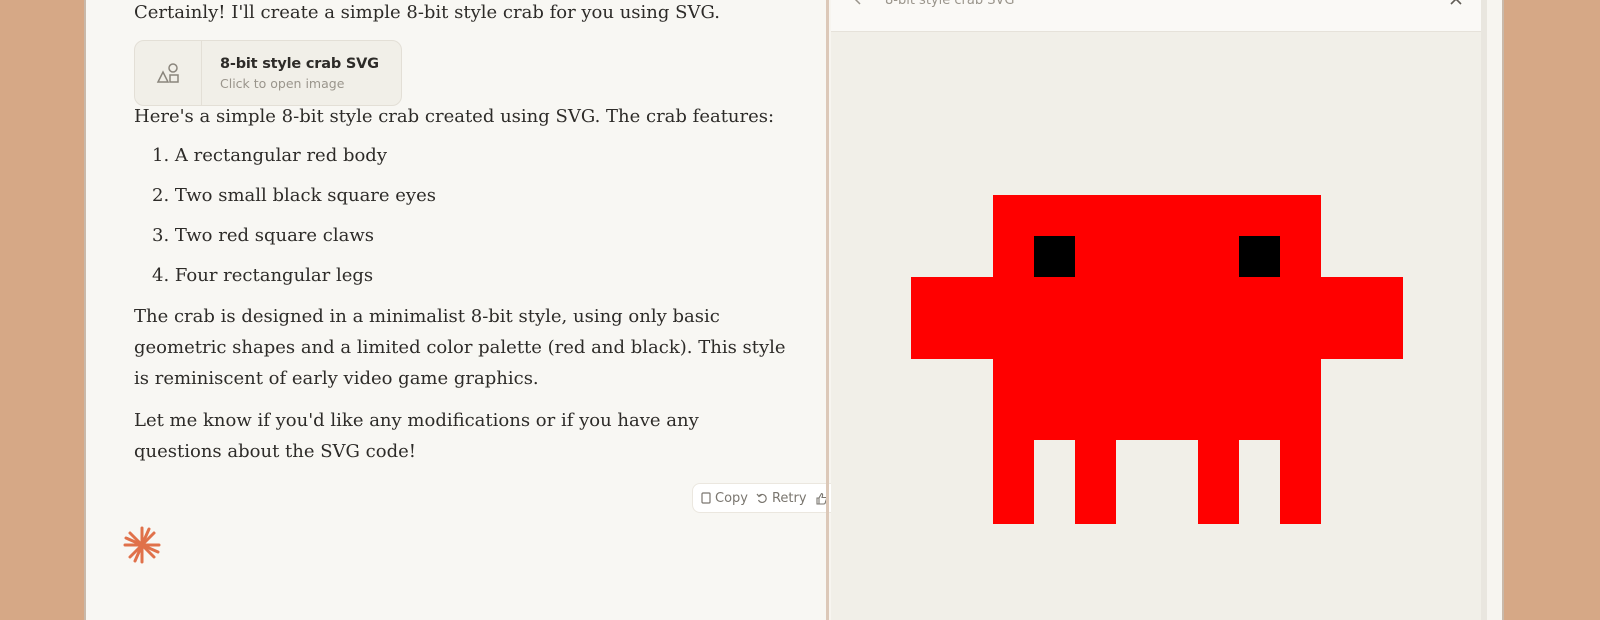 This screenshot has height=620, width=1600. Describe the element at coordinates (1259, 256) in the screenshot. I see `crab-eye-right` at that location.